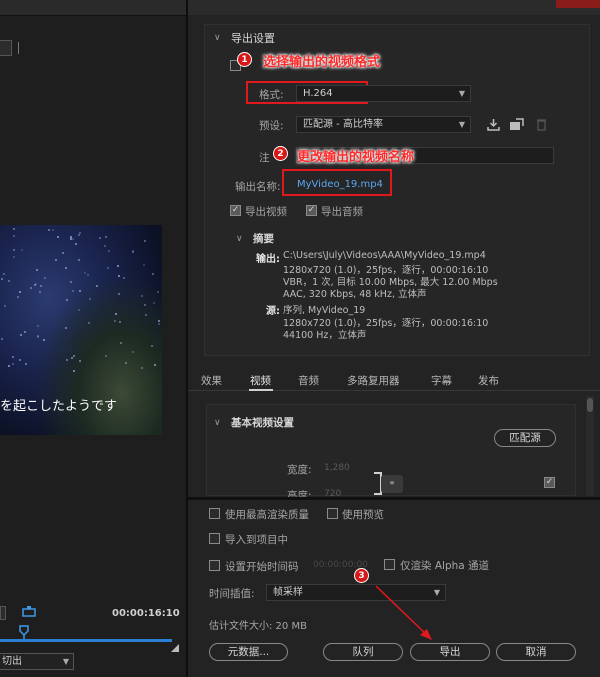 The width and height of the screenshot is (600, 677). What do you see at coordinates (363, 652) in the screenshot?
I see `queue-button: 队列` at bounding box center [363, 652].